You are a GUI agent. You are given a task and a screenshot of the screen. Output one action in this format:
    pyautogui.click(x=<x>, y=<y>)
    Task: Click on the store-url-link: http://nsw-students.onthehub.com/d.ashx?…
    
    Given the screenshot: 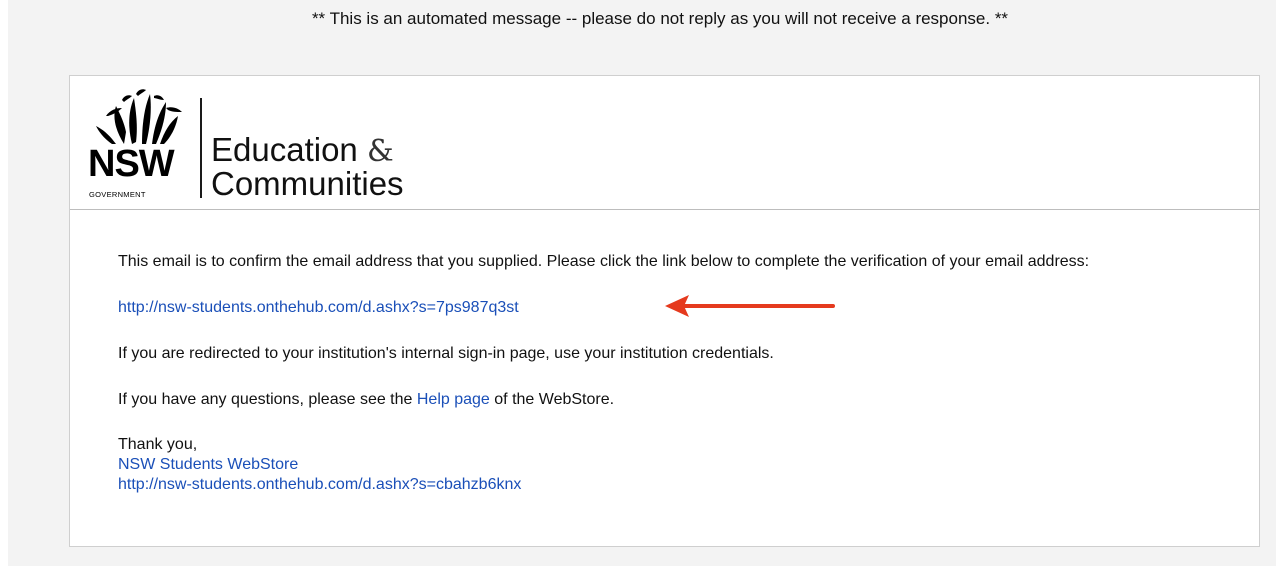 What is the action you would take?
    pyautogui.click(x=319, y=484)
    